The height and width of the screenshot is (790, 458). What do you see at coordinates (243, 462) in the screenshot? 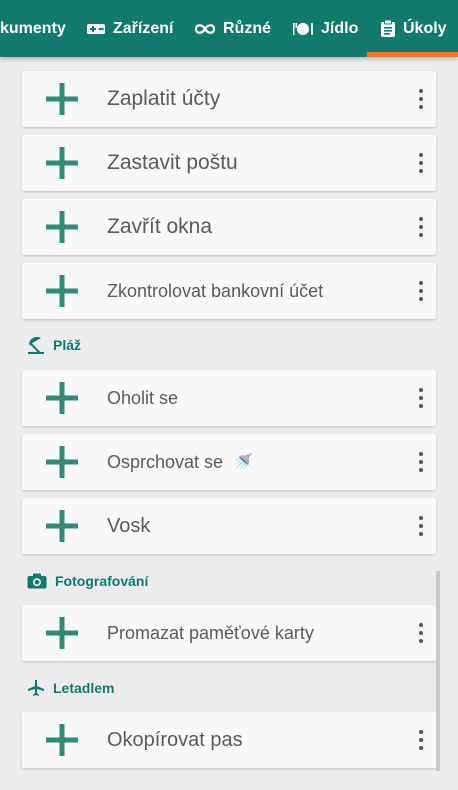
I see `shower-emoji: 🚿` at bounding box center [243, 462].